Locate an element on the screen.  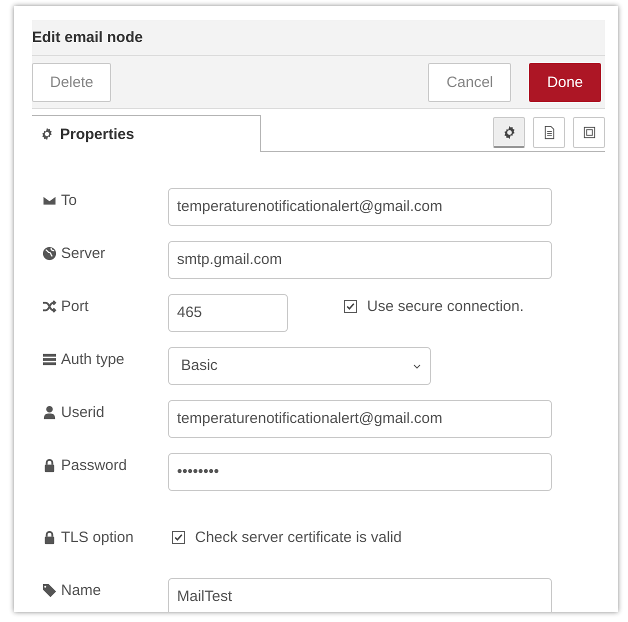
frame-icon is located at coordinates (589, 132).